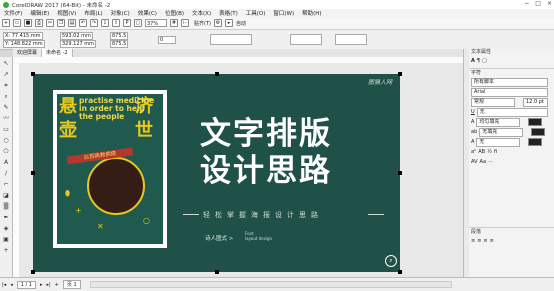 The width and height of the screenshot is (554, 291). I want to click on export-icon: ⇧, so click(116, 23).